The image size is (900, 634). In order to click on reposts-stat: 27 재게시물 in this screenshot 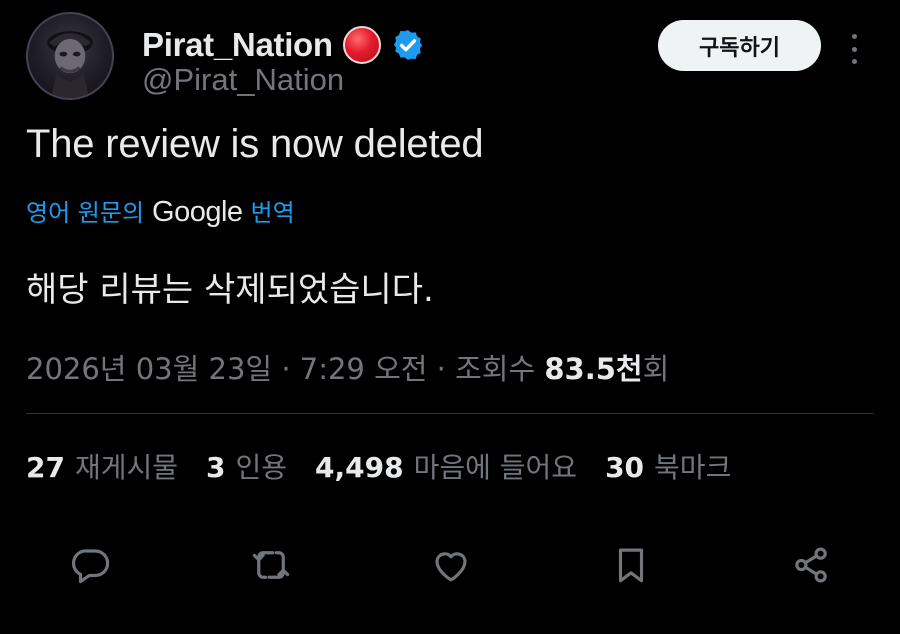, I will do `click(102, 466)`.